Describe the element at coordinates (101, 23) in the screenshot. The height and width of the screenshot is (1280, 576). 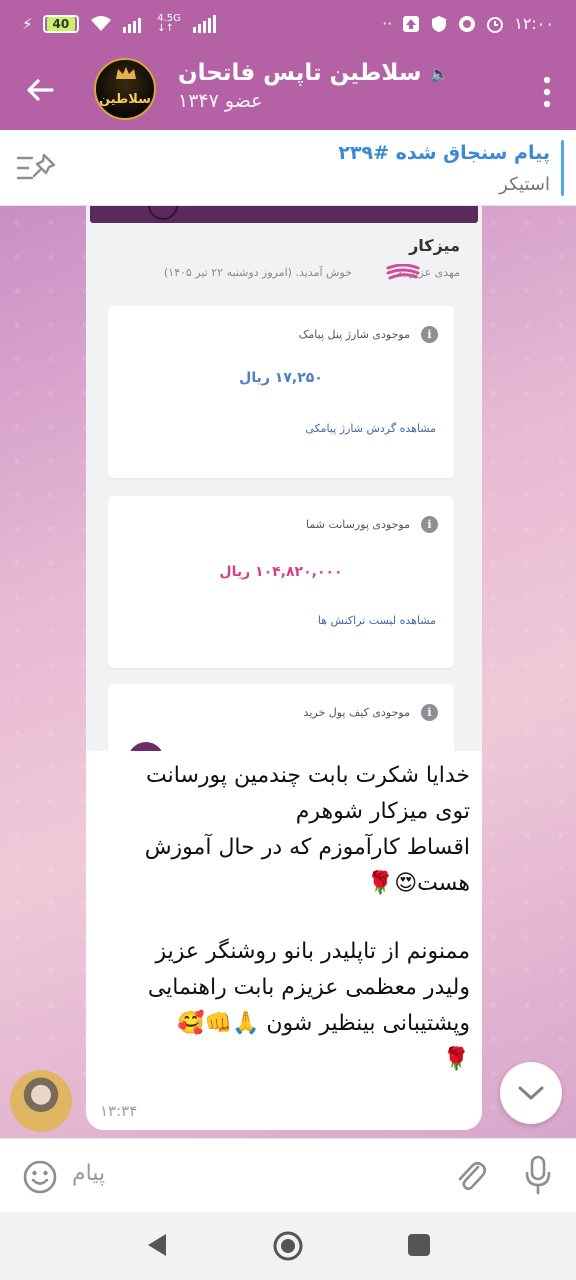
I see `wifi-icon` at that location.